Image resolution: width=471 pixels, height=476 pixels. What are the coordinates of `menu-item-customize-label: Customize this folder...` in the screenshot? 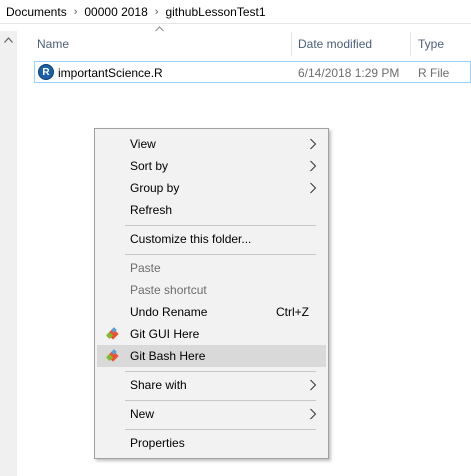 It's located at (191, 239).